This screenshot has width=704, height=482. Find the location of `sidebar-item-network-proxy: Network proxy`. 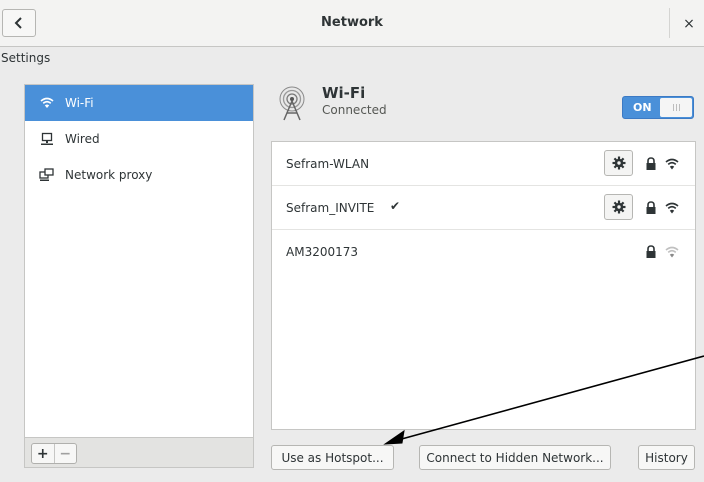

sidebar-item-network-proxy: Network proxy is located at coordinates (139, 175).